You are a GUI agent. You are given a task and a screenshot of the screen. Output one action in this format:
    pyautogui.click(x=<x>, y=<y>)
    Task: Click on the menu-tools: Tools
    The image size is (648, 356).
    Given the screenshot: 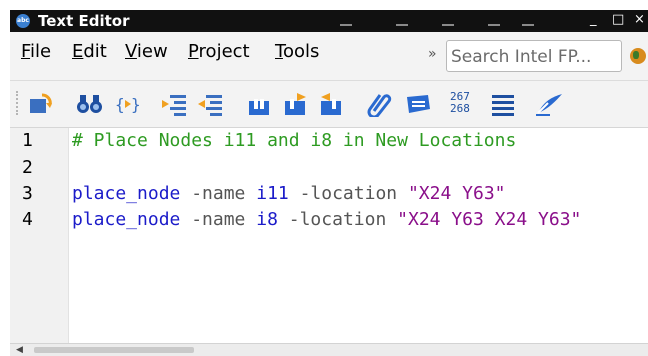 What is the action you would take?
    pyautogui.click(x=297, y=51)
    